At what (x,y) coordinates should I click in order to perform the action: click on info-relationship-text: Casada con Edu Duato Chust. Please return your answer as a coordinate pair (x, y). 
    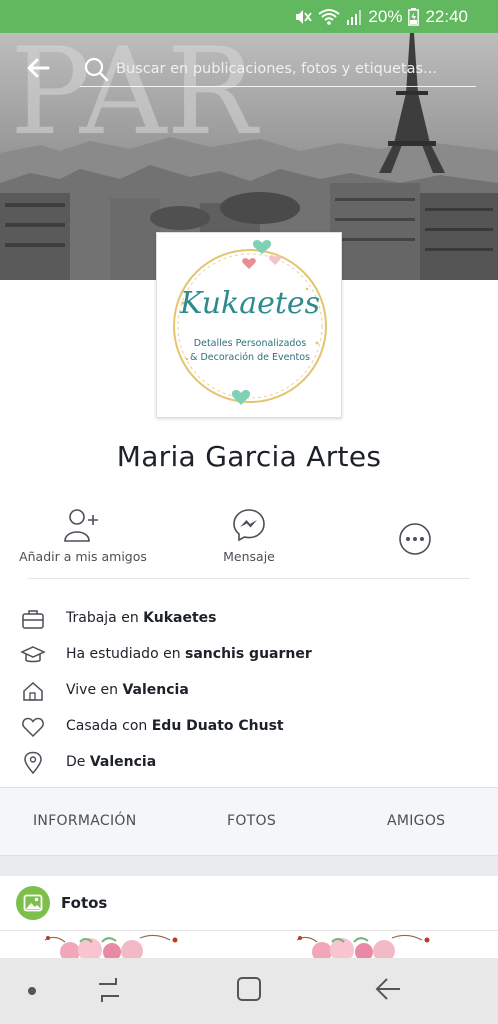
    Looking at the image, I should click on (175, 726).